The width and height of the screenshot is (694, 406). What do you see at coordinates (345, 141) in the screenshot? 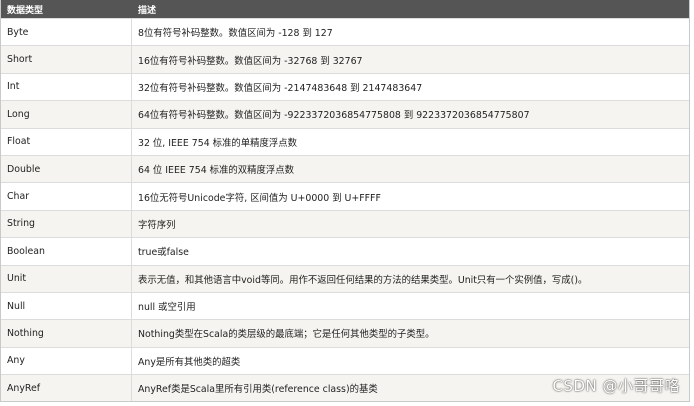
I see `table-row: Float 32 位, IEEE 754 标准的单精度浮点数` at bounding box center [345, 141].